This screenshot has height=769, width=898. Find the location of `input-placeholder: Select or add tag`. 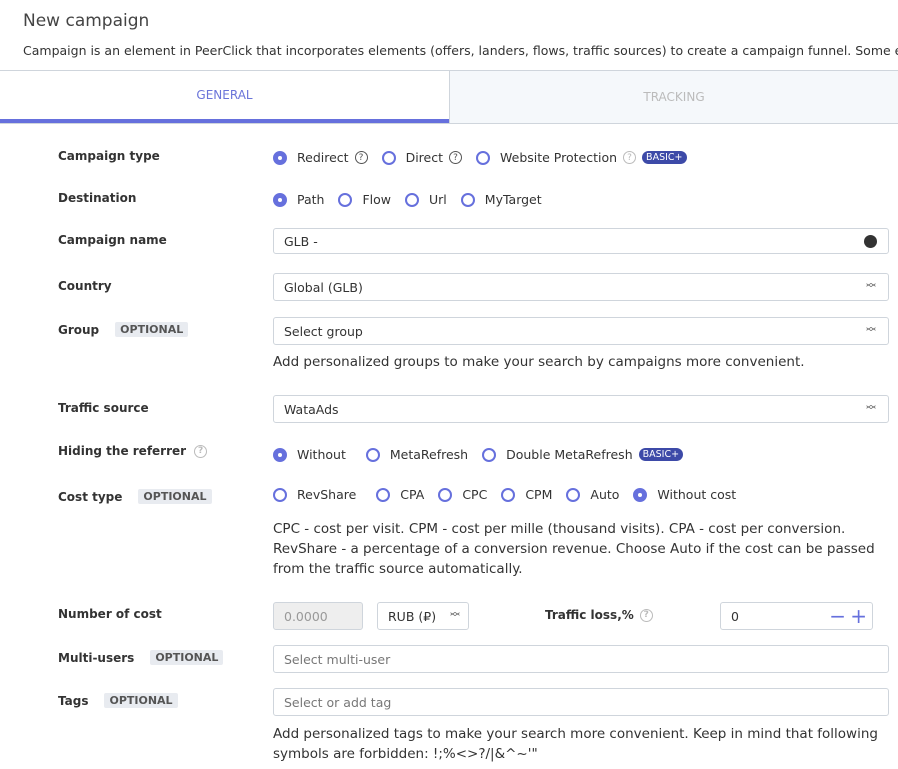

input-placeholder: Select or add tag is located at coordinates (338, 702).